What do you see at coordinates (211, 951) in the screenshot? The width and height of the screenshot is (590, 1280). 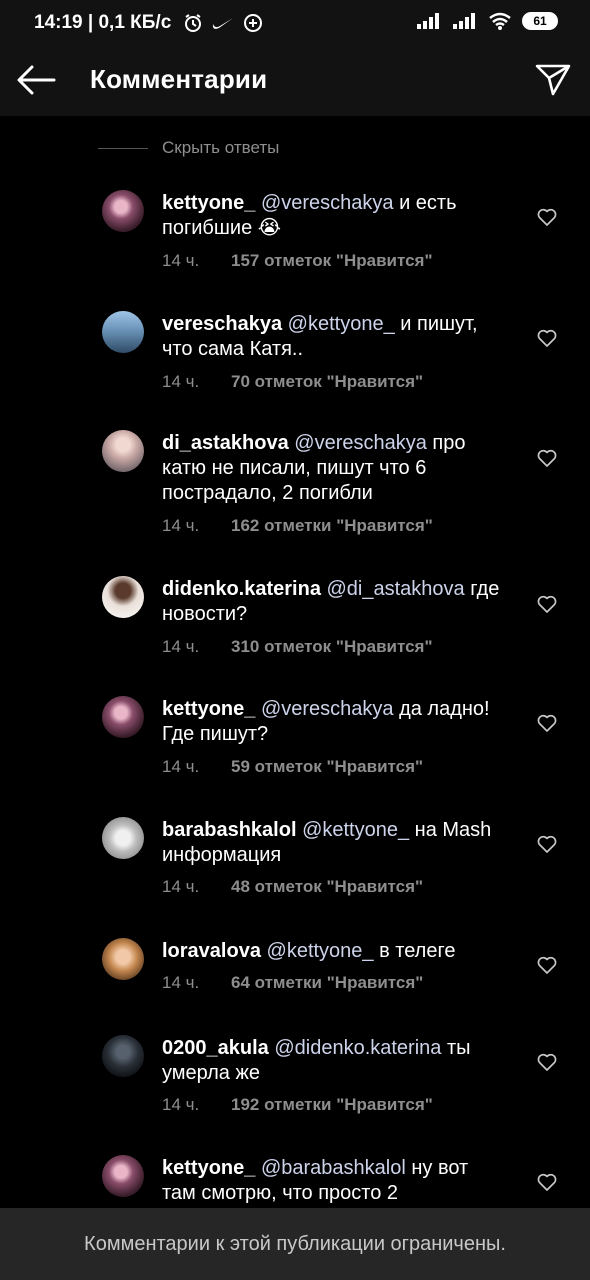 I see `comment-username: loravalova` at bounding box center [211, 951].